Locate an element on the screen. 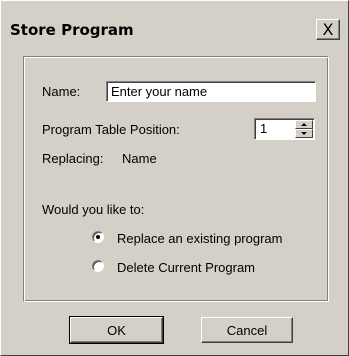  radio-selected-dot is located at coordinates (98, 237).